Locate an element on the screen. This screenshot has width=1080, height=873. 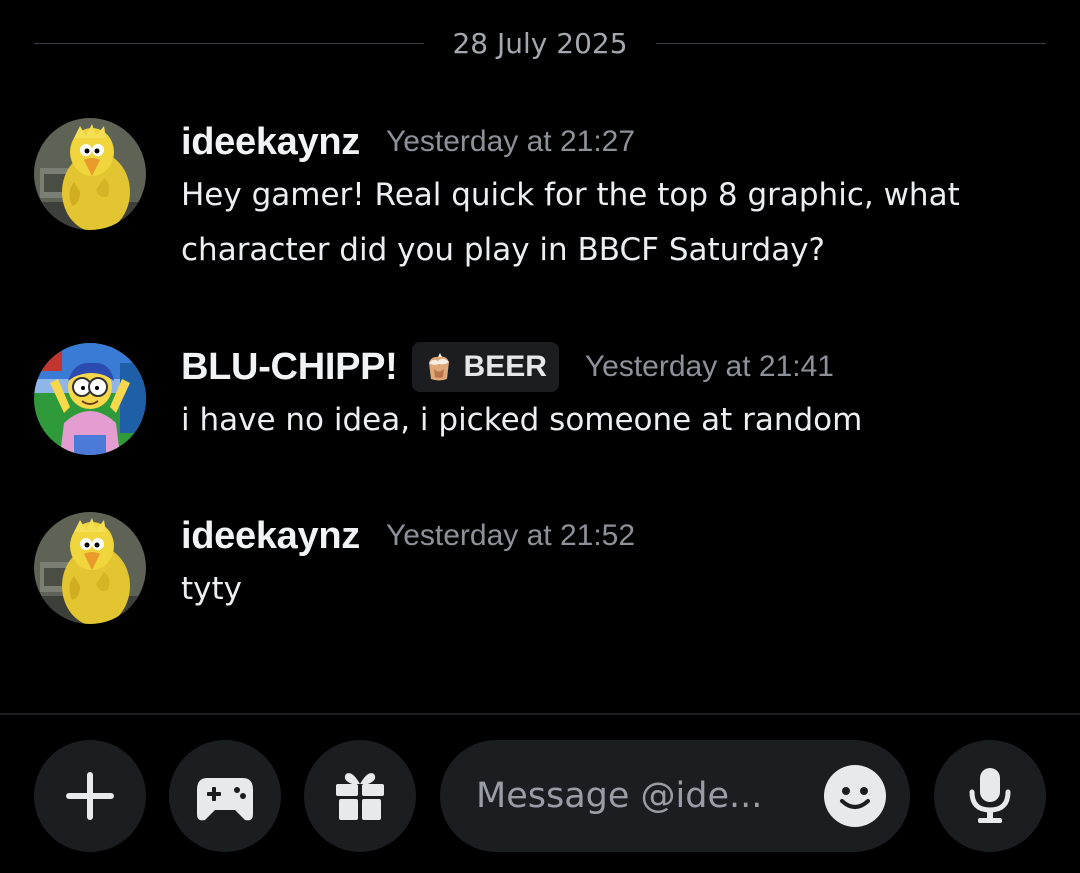
message-header: ideekaynz Yesterday at 21:52 is located at coordinates (612, 536).